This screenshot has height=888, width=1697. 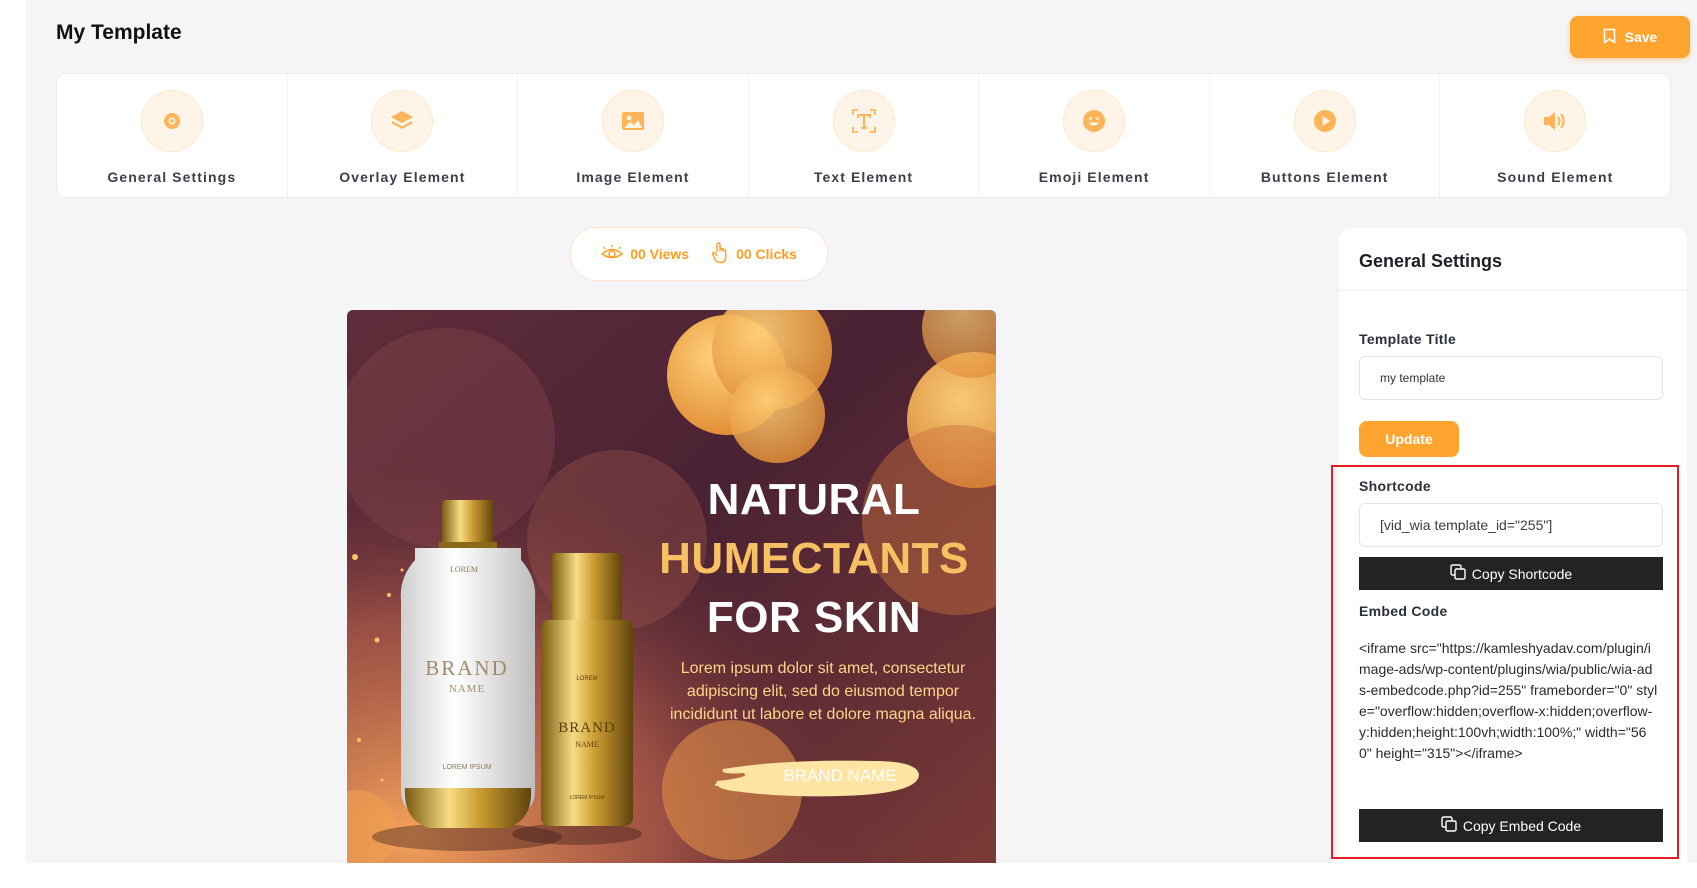 I want to click on panel-divider, so click(x=1513, y=290).